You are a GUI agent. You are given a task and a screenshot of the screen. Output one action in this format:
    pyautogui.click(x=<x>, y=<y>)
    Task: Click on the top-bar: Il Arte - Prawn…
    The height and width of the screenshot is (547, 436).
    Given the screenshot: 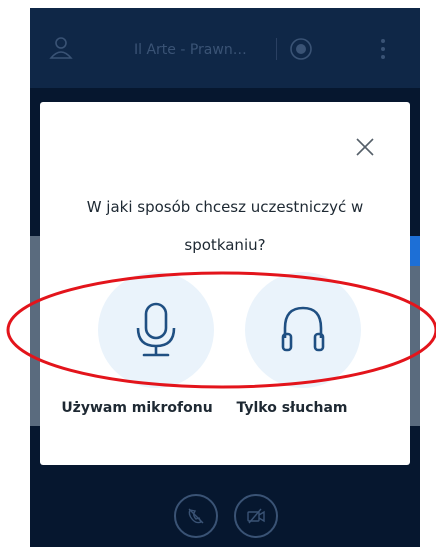 What is the action you would take?
    pyautogui.click(x=225, y=48)
    